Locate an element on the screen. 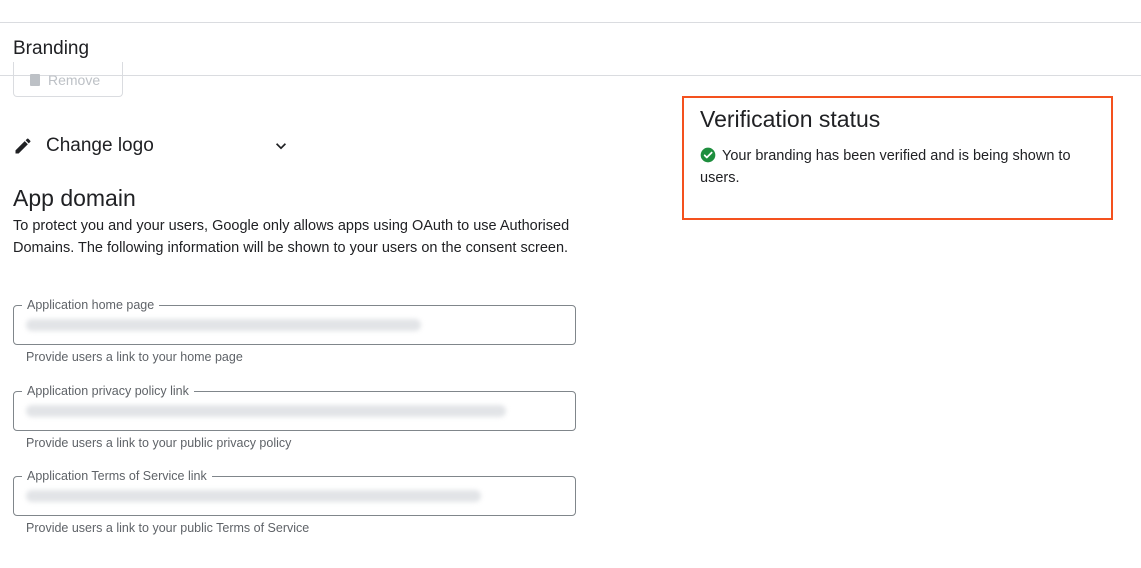  change-logo-label: Change logo is located at coordinates (100, 145).